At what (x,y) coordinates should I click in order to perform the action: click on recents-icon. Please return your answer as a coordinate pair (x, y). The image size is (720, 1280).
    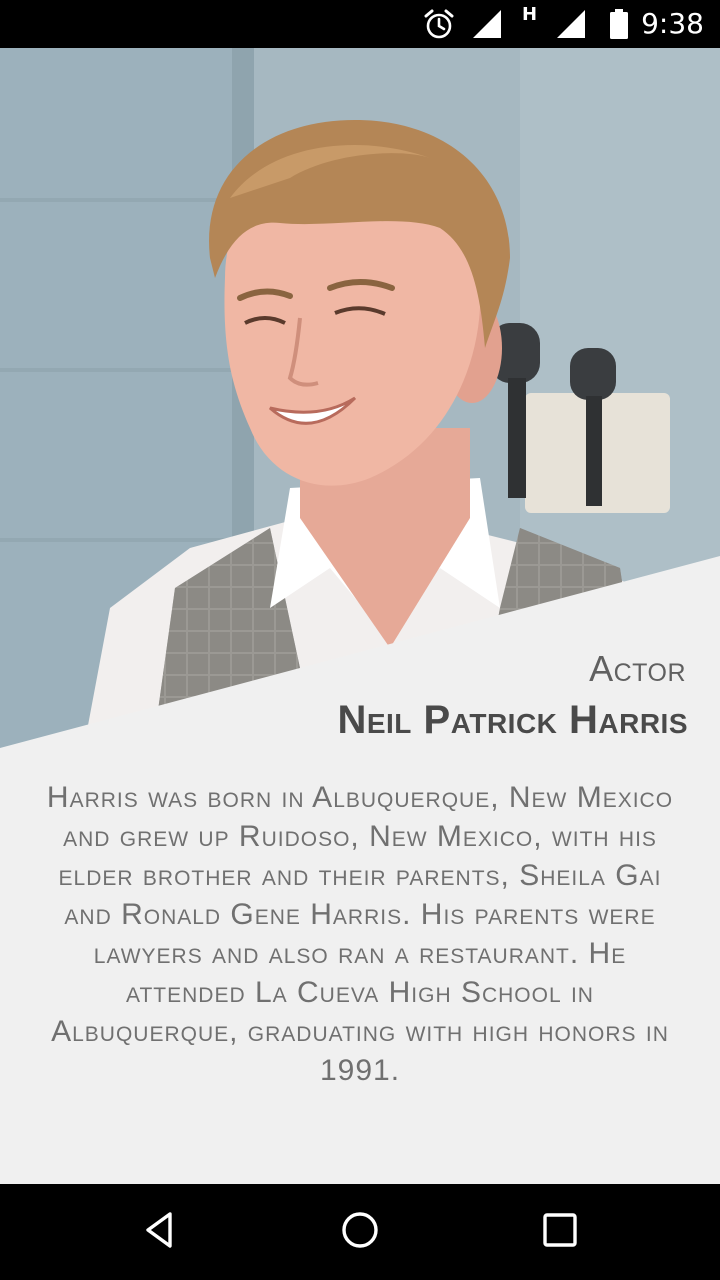
    Looking at the image, I should click on (560, 1232).